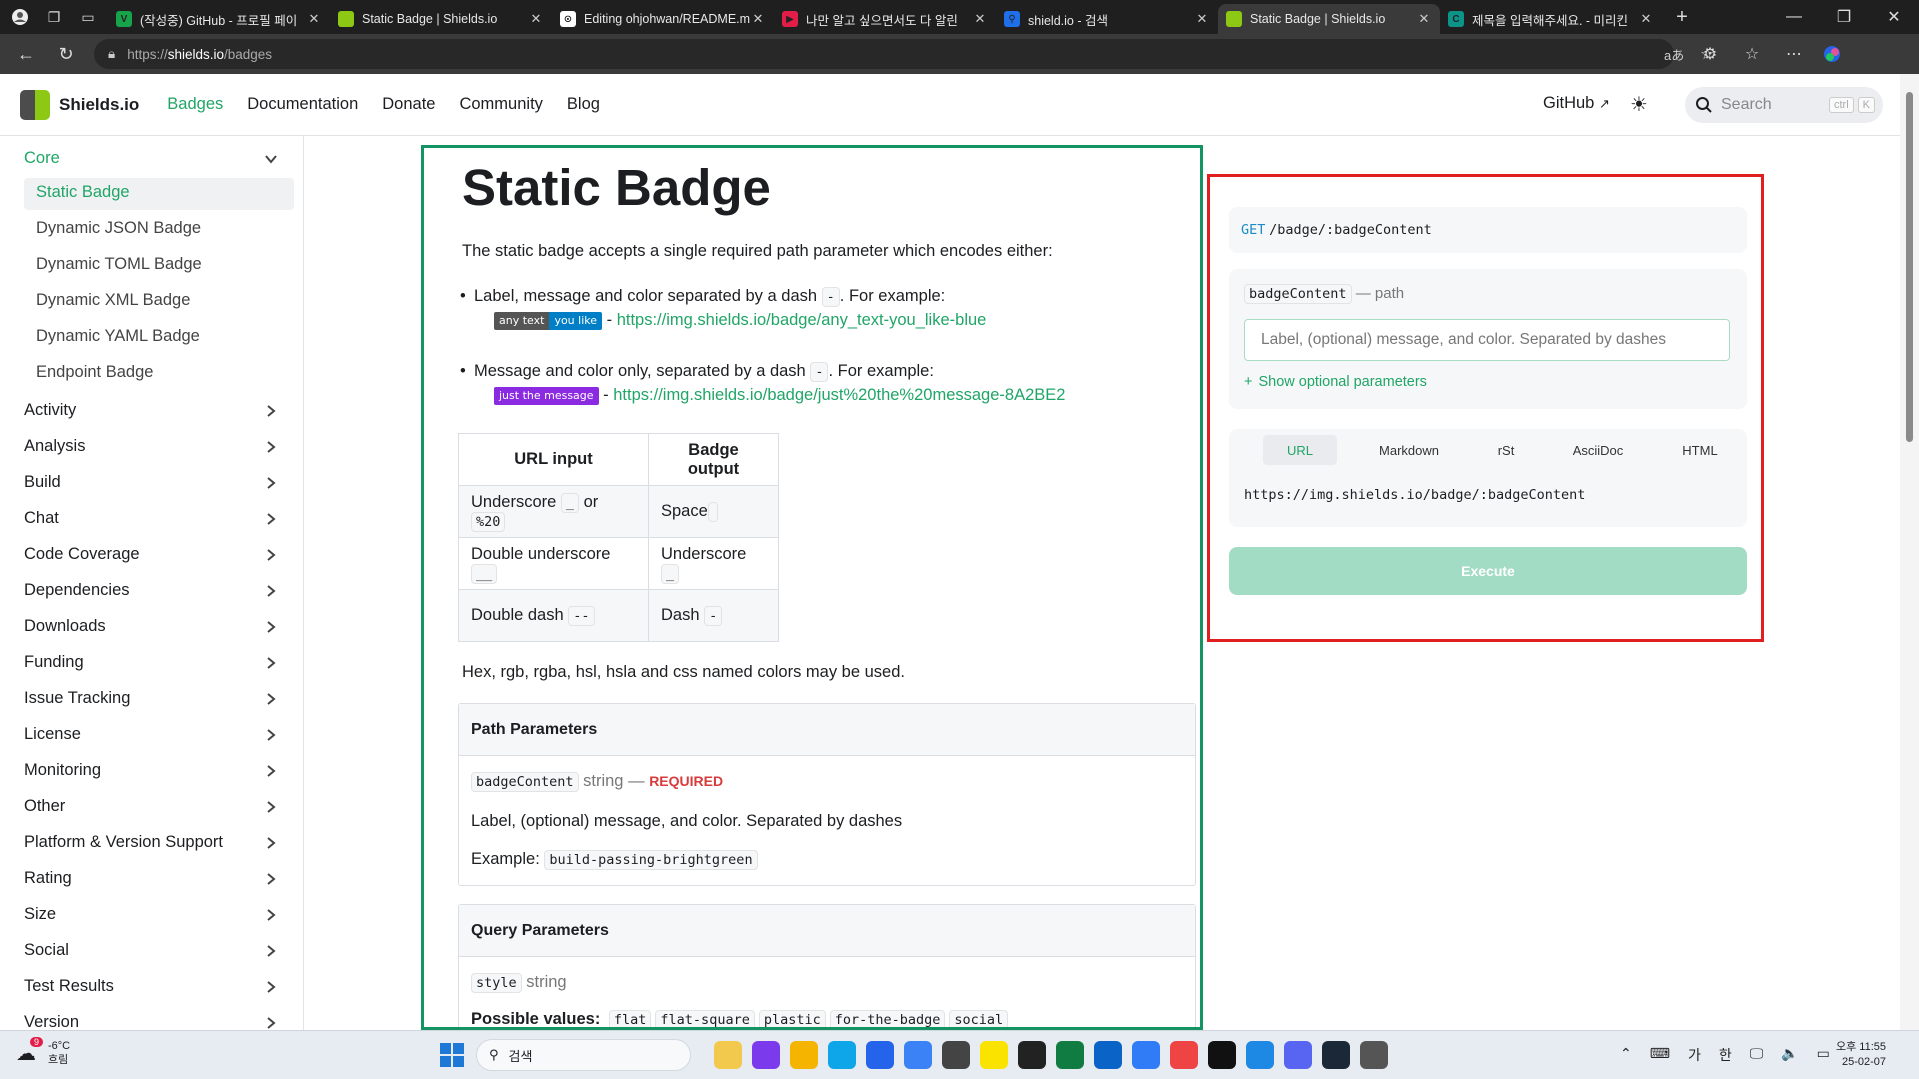 Image resolution: width=1919 pixels, height=1079 pixels. What do you see at coordinates (500, 104) in the screenshot?
I see `nav-community: Community` at bounding box center [500, 104].